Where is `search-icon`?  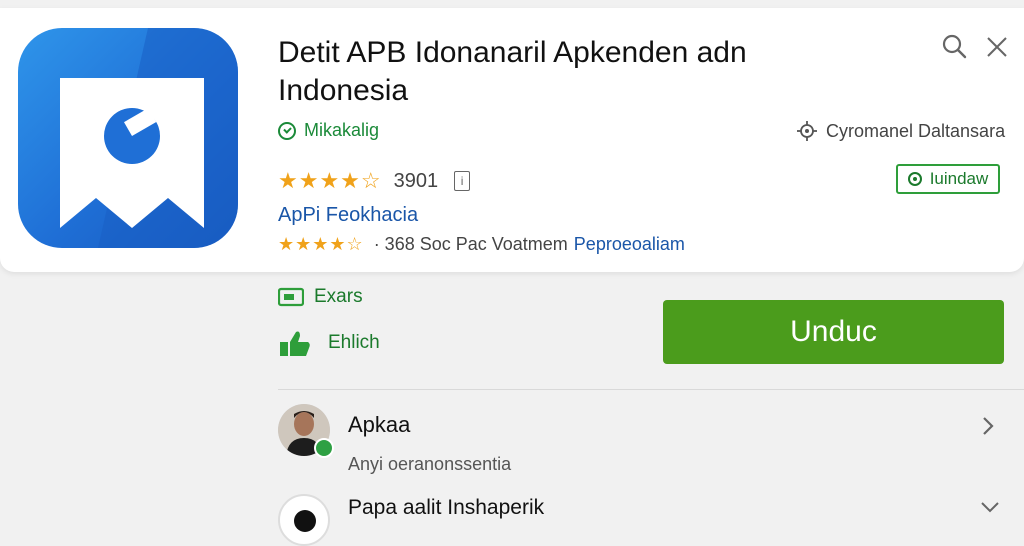 search-icon is located at coordinates (954, 46).